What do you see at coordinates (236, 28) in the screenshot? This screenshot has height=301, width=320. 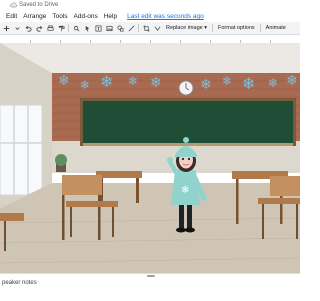 I see `format-options-button: Format options` at bounding box center [236, 28].